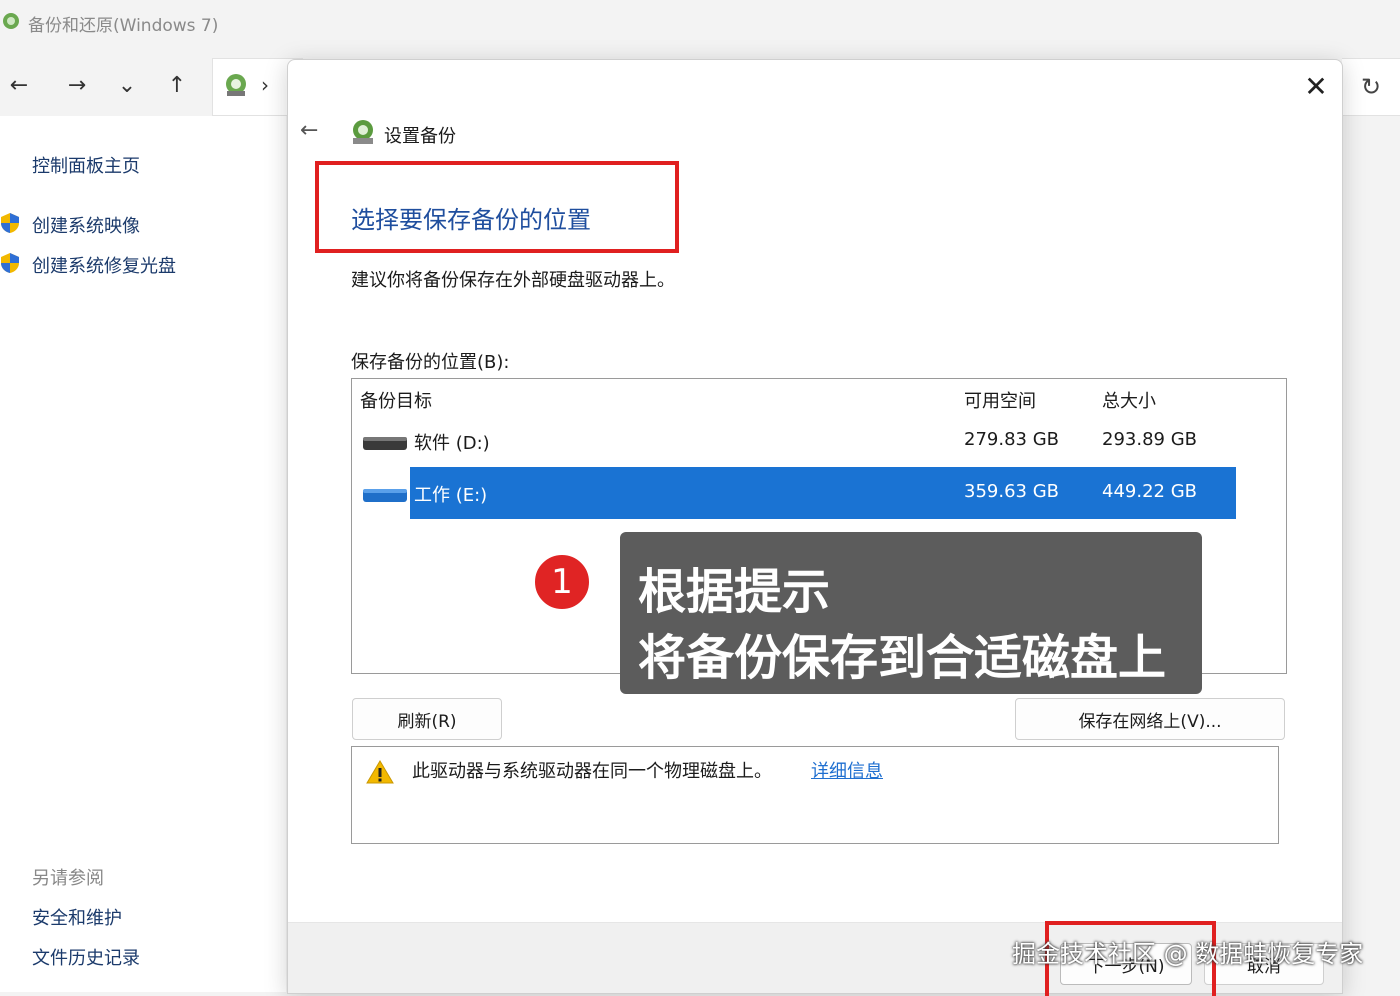 Image resolution: width=1400 pixels, height=996 pixels. What do you see at coordinates (513, 280) in the screenshot?
I see `hint-text: 建议你将备份保存在外部硬盘驱动器上。` at bounding box center [513, 280].